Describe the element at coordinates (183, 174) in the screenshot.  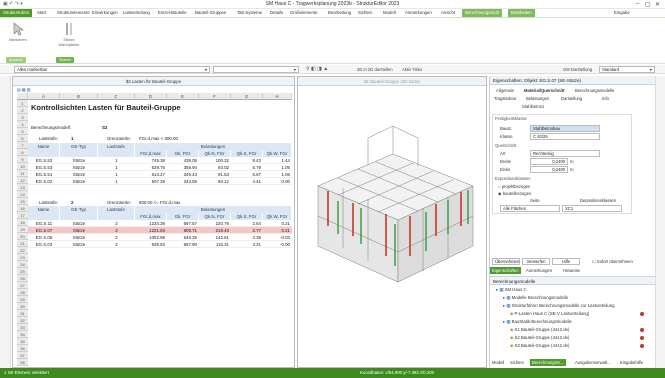
I see `cell-gk: 349.43` at that location.